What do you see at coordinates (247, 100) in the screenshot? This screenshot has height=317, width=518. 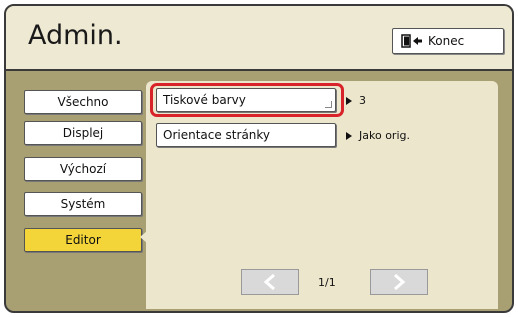 I see `selection-highlight` at bounding box center [247, 100].